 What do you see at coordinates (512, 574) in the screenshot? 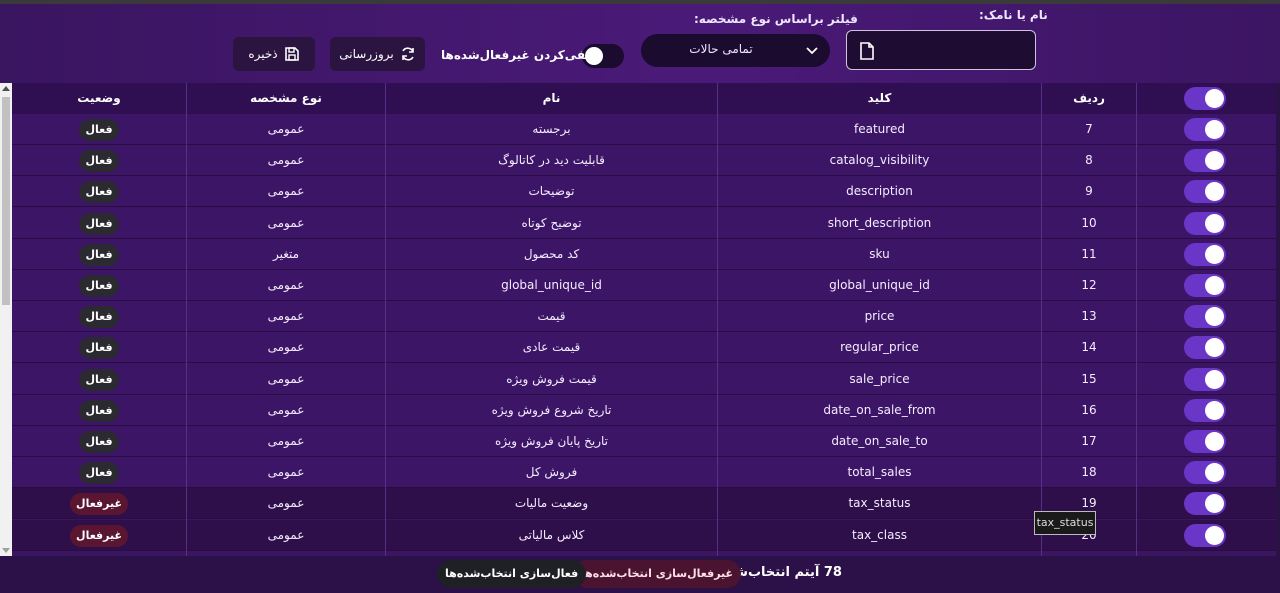
I see `enable-selected-button: فعال‌سازی انتخاب‌شده‌ها` at bounding box center [512, 574].